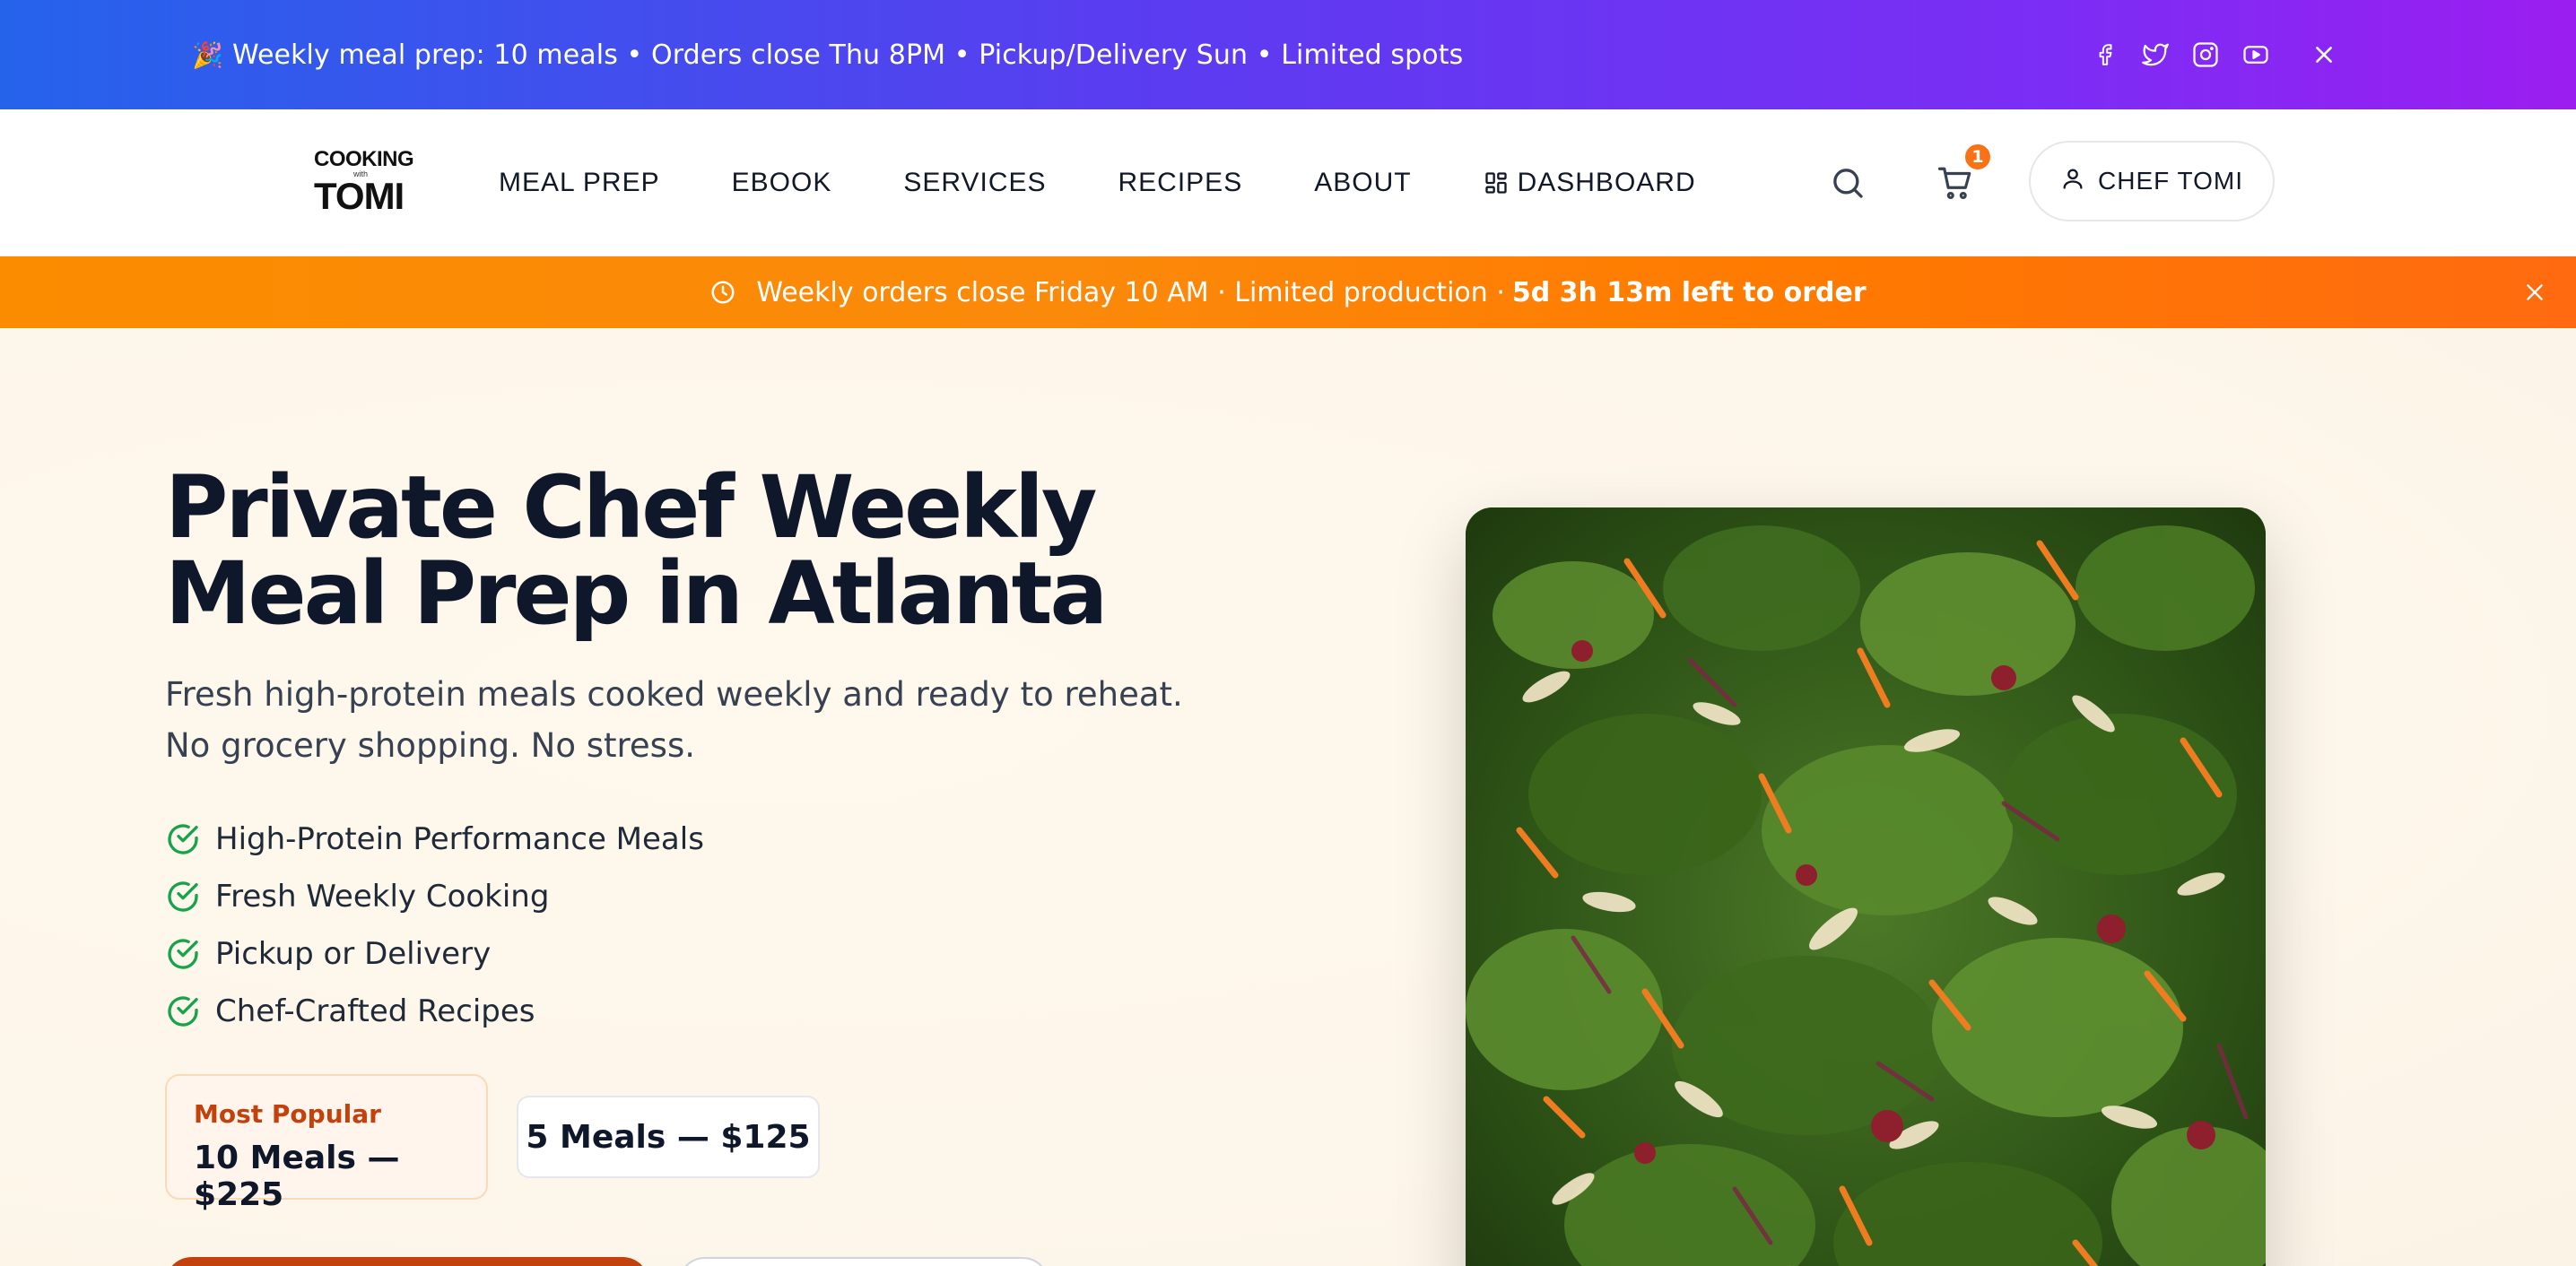  I want to click on plan-10-meals-option: Most Popular 10 Meals — $225, so click(326, 1143).